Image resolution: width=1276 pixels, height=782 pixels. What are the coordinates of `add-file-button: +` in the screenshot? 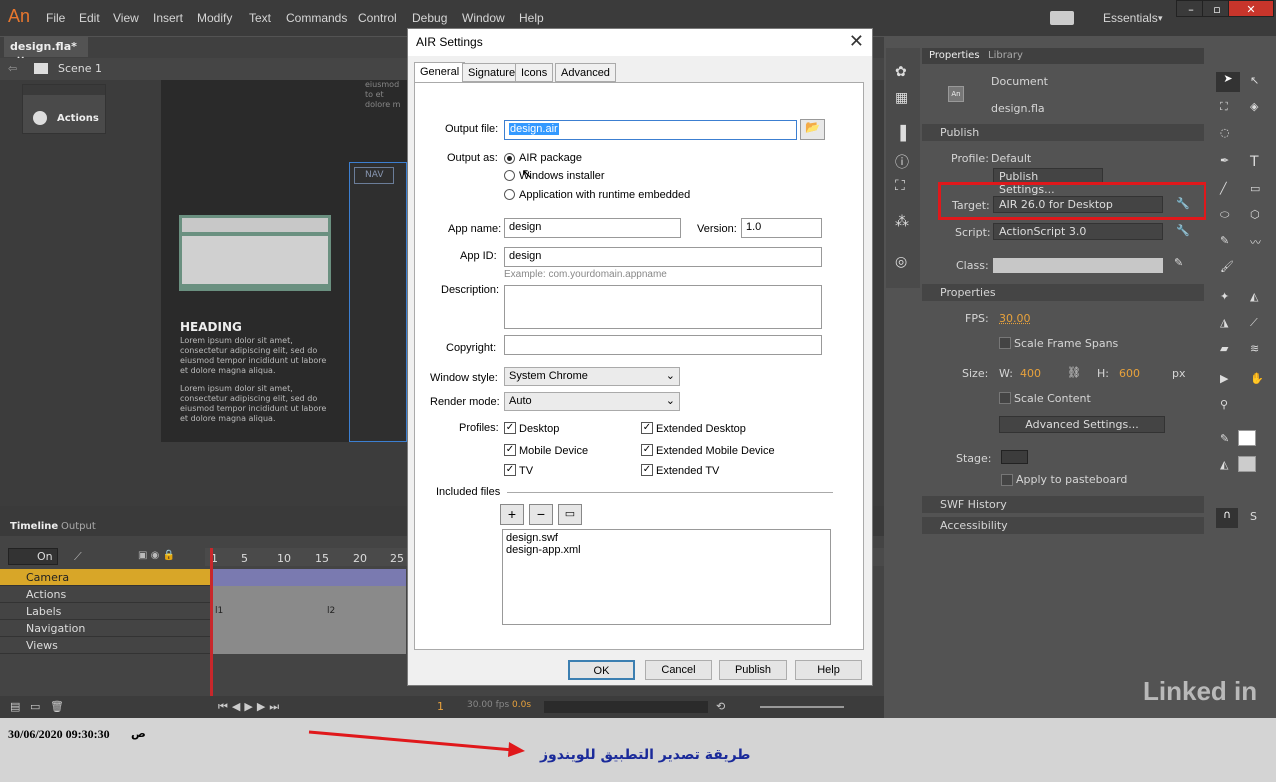 It's located at (512, 514).